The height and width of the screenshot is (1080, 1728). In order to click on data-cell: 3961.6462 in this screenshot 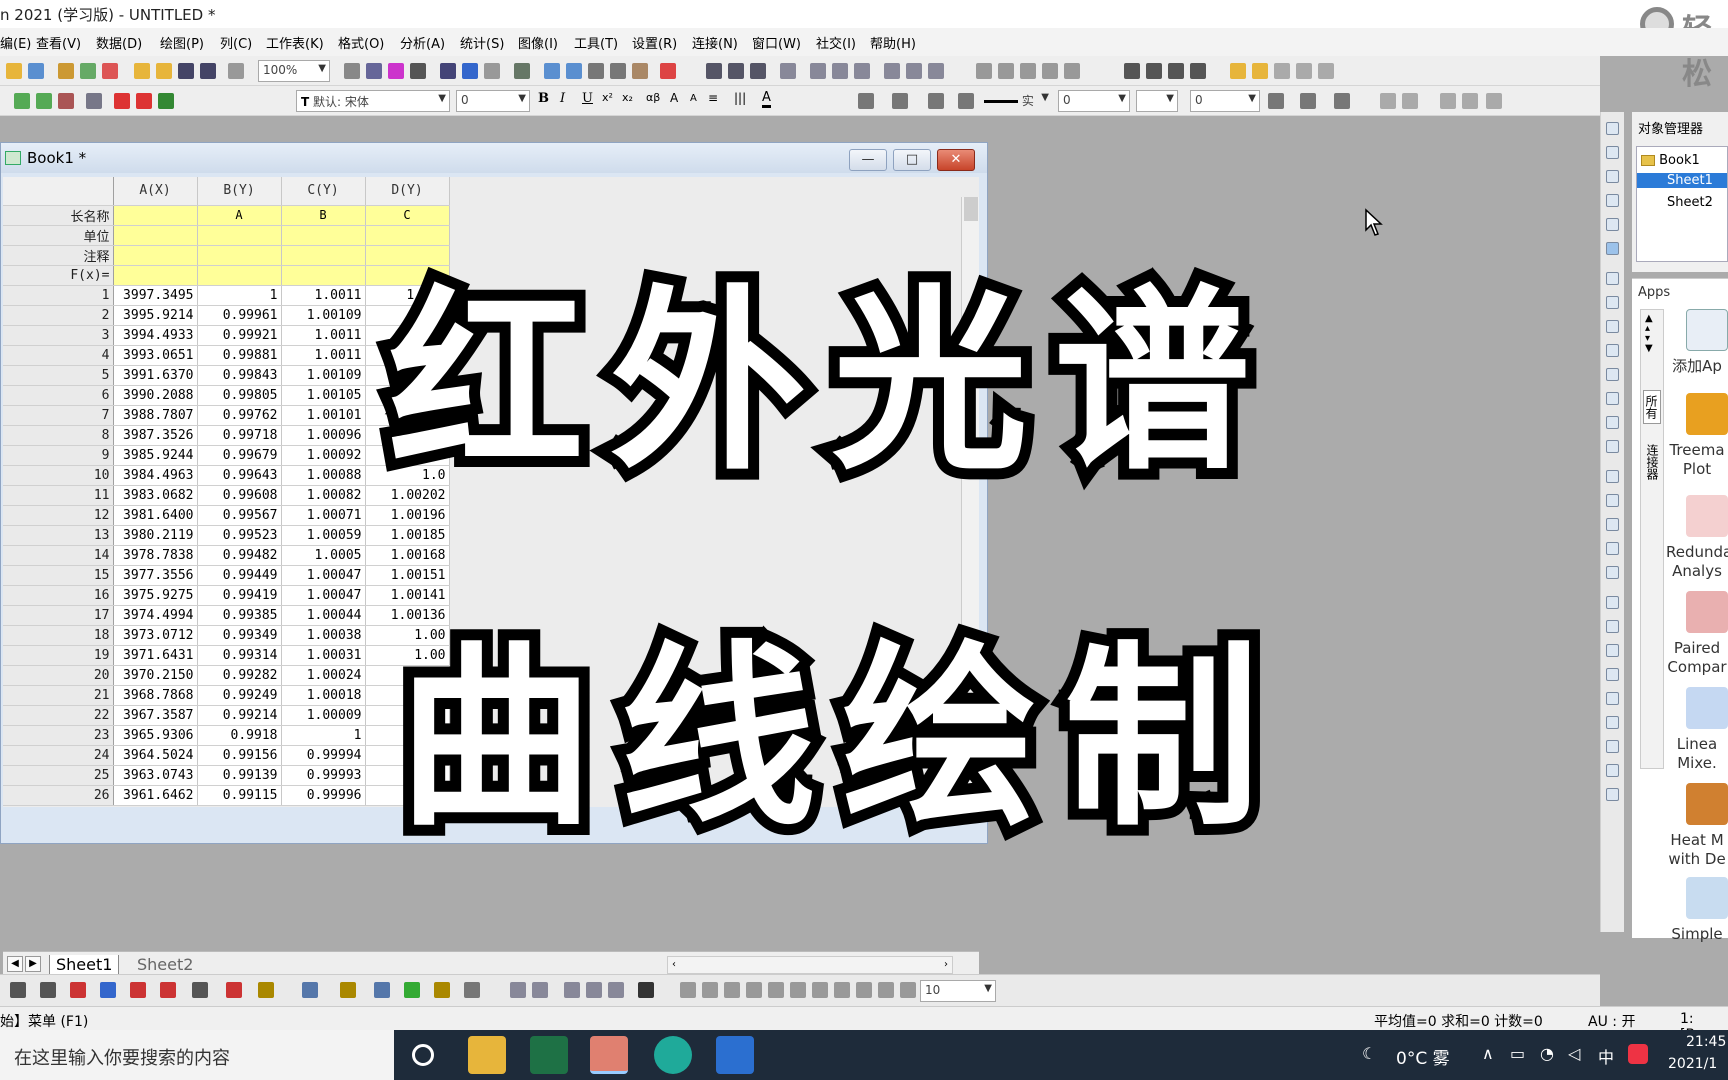, I will do `click(155, 795)`.